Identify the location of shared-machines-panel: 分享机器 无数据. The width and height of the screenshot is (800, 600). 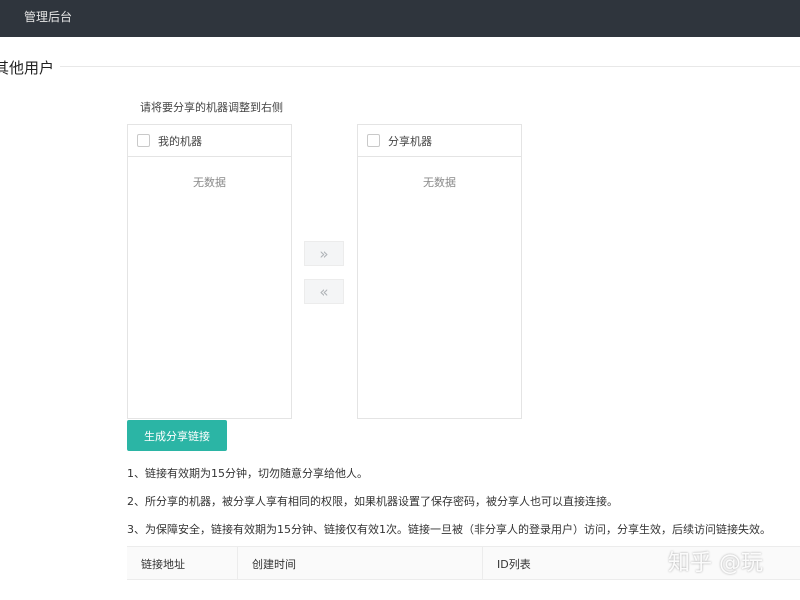
(439, 271).